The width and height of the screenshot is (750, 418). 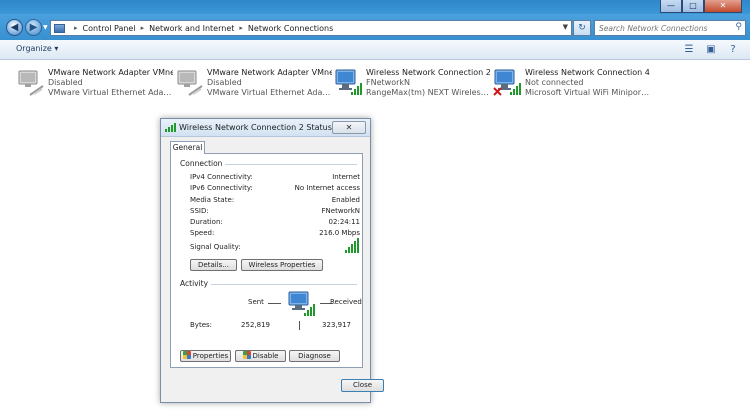 I want to click on ipv6-label: IPv6 Connectivity:, so click(x=221, y=188).